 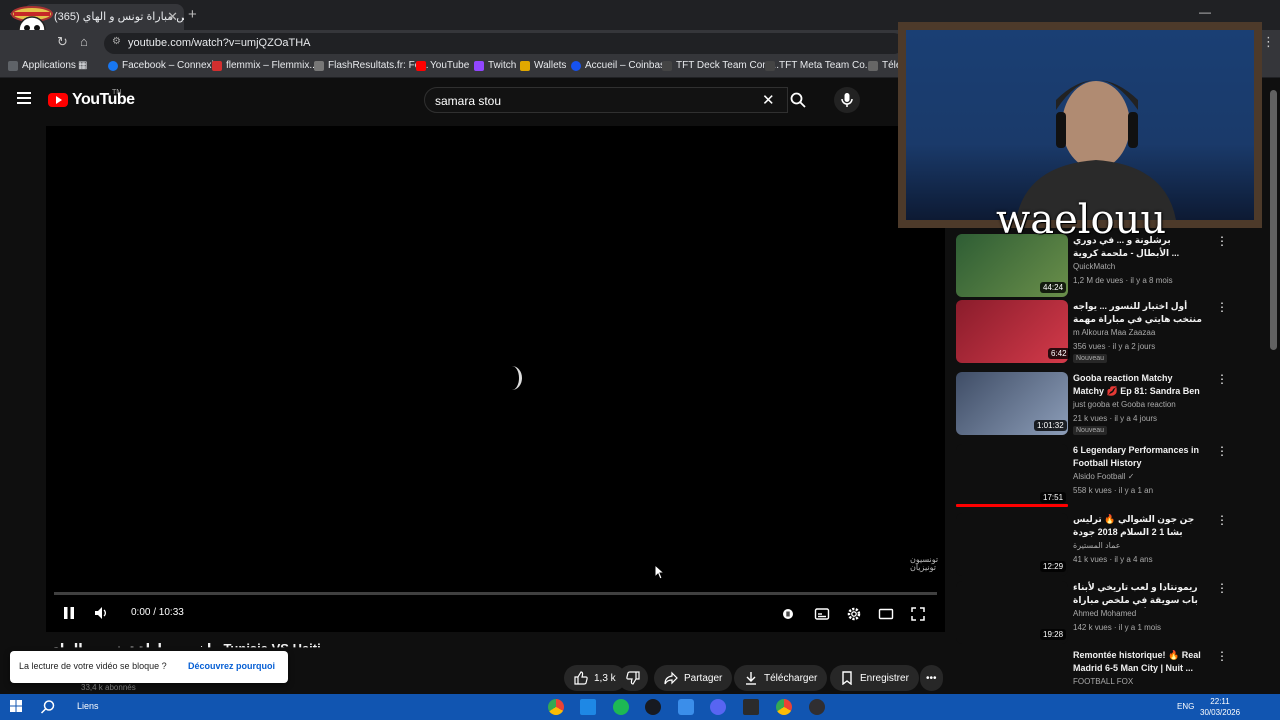 I want to click on watched-progress-bar, so click(x=1012, y=505).